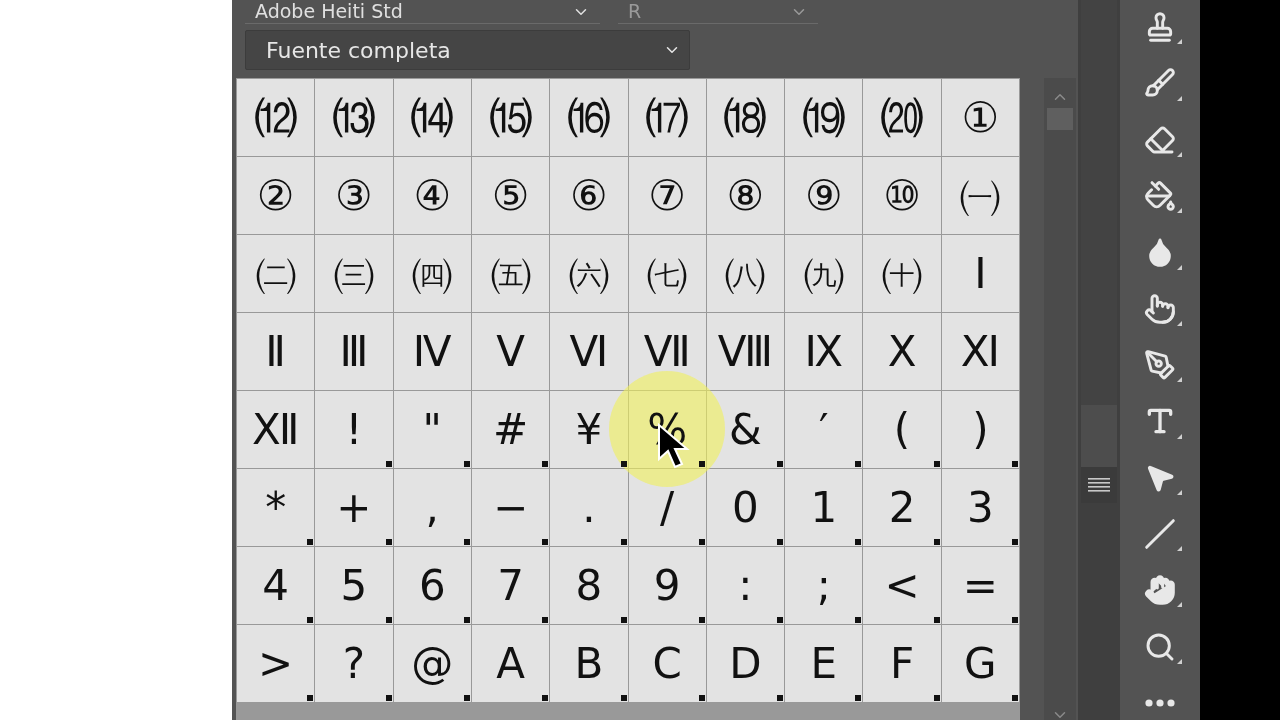 The image size is (1280, 720). I want to click on scrollbar, so click(1060, 399).